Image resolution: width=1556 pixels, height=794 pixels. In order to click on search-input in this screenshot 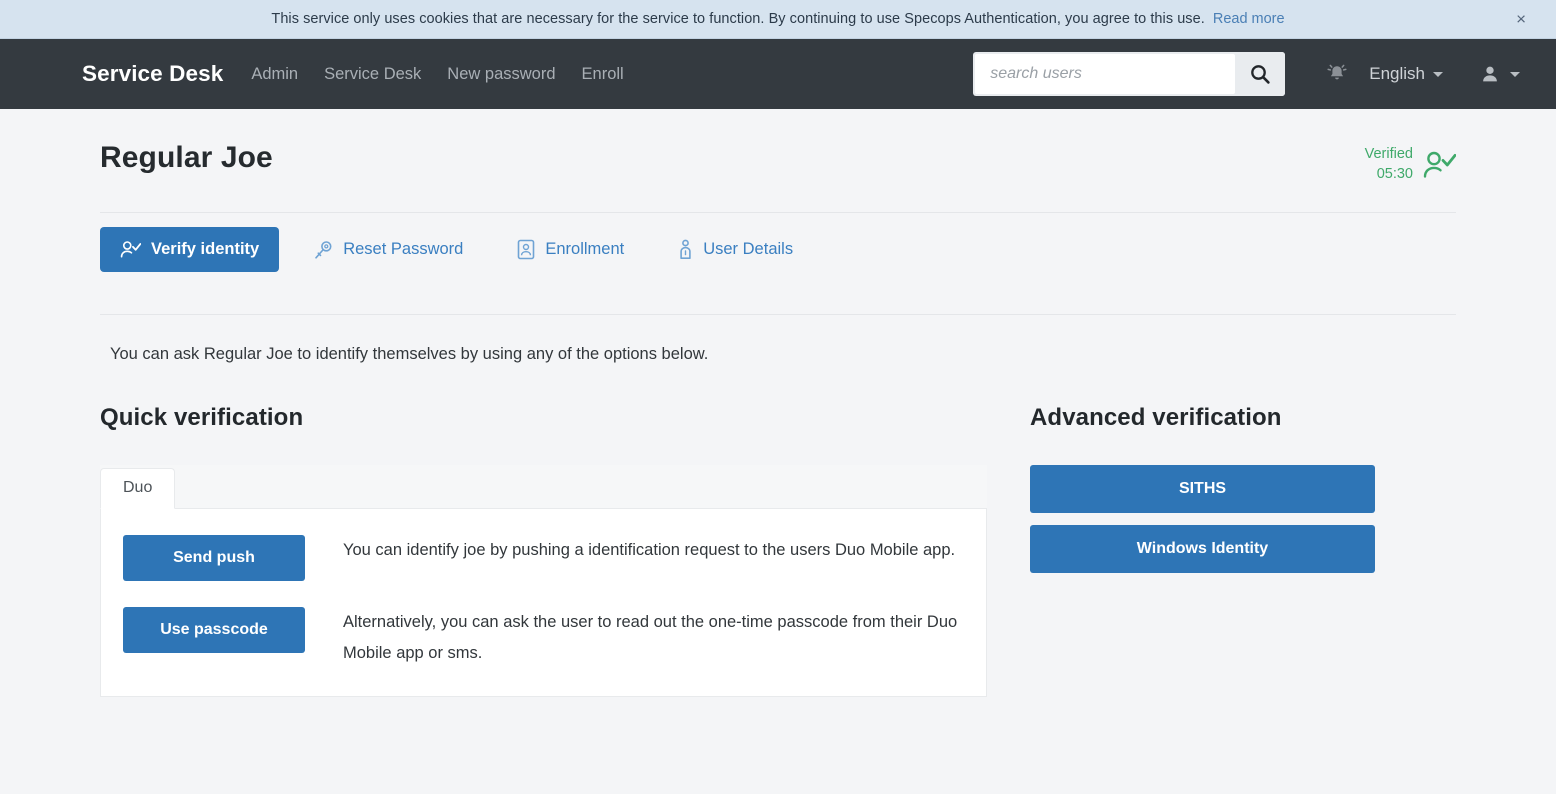, I will do `click(1105, 74)`.